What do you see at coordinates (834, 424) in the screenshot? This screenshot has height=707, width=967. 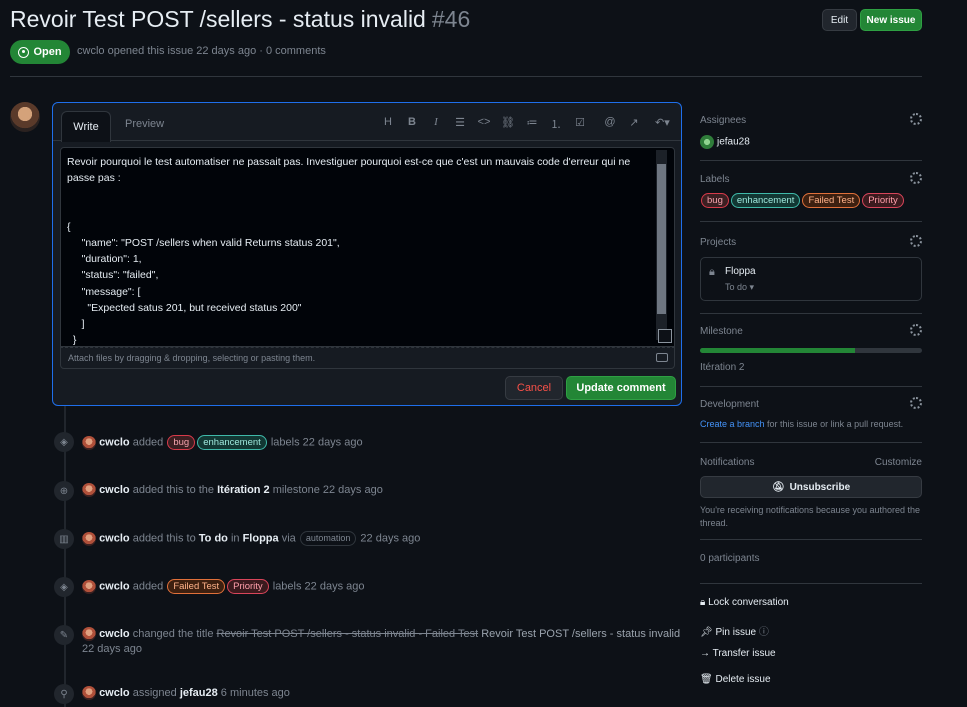 I see `development-desc: for this issue or link a pull request.` at bounding box center [834, 424].